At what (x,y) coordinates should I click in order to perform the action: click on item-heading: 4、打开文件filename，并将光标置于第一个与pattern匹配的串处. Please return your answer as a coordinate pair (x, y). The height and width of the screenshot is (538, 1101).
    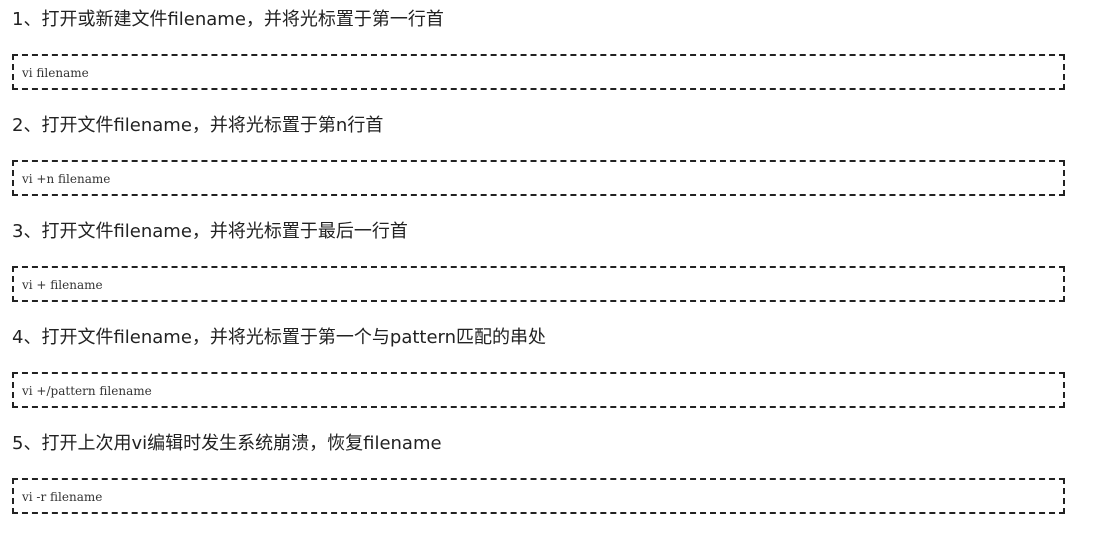
    Looking at the image, I should click on (279, 337).